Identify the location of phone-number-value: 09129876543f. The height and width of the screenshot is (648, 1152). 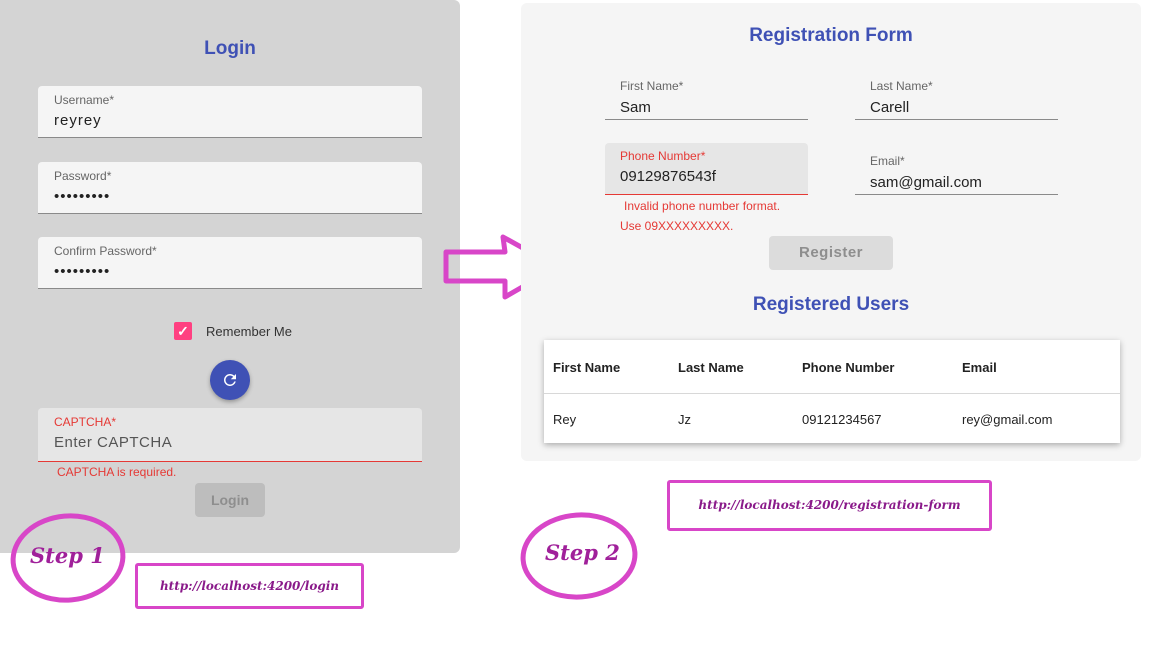
(668, 176).